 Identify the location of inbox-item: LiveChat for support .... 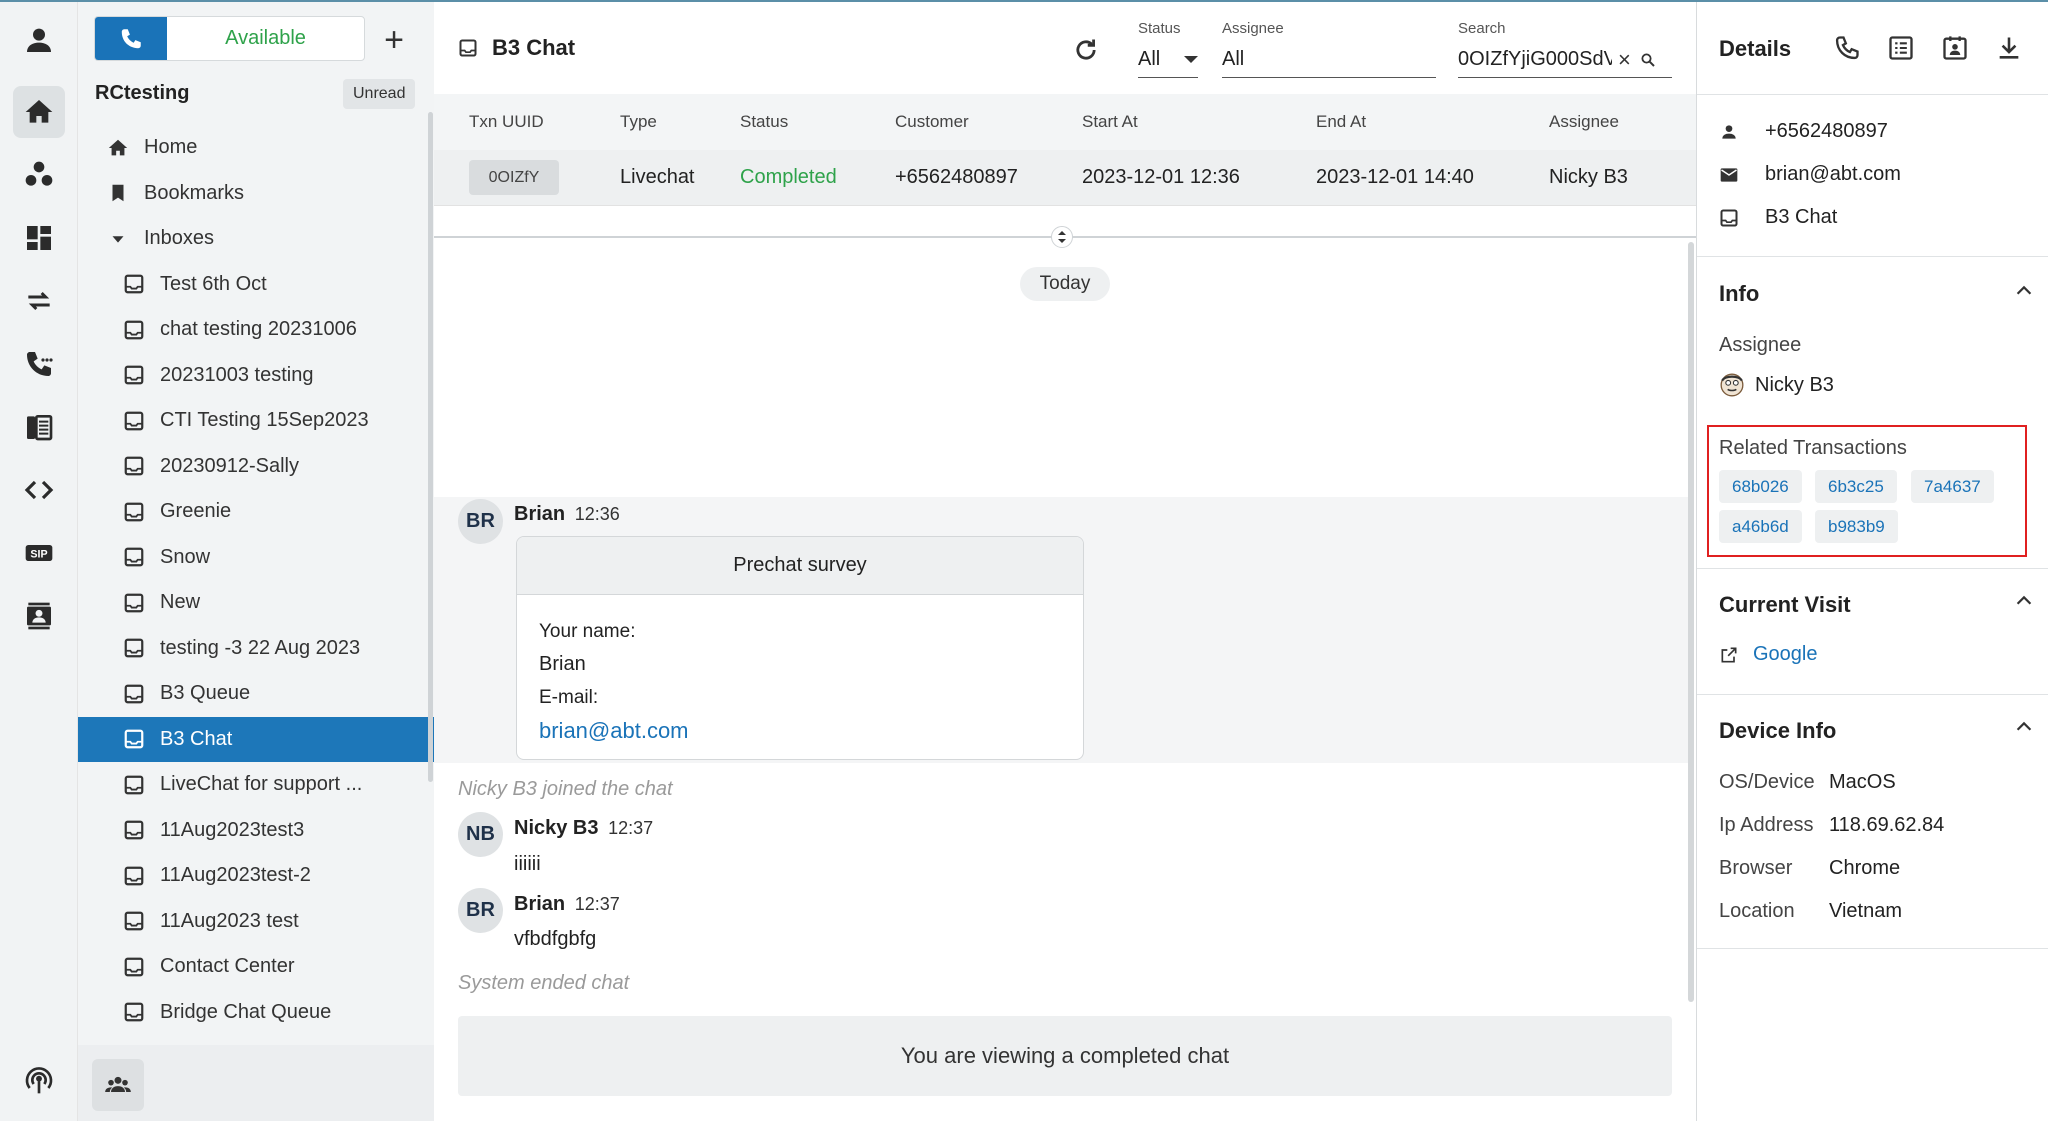
(256, 785).